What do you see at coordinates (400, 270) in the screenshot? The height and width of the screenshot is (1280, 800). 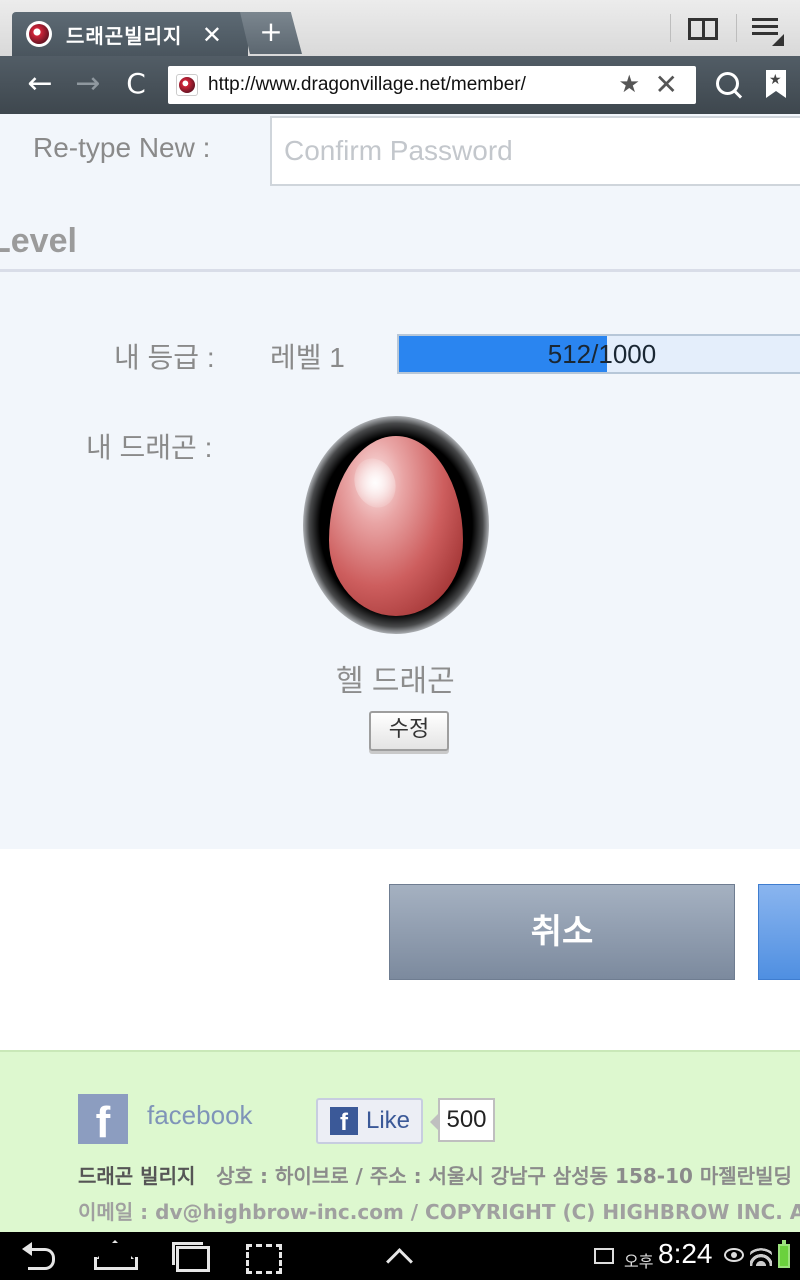 I see `section-divider` at bounding box center [400, 270].